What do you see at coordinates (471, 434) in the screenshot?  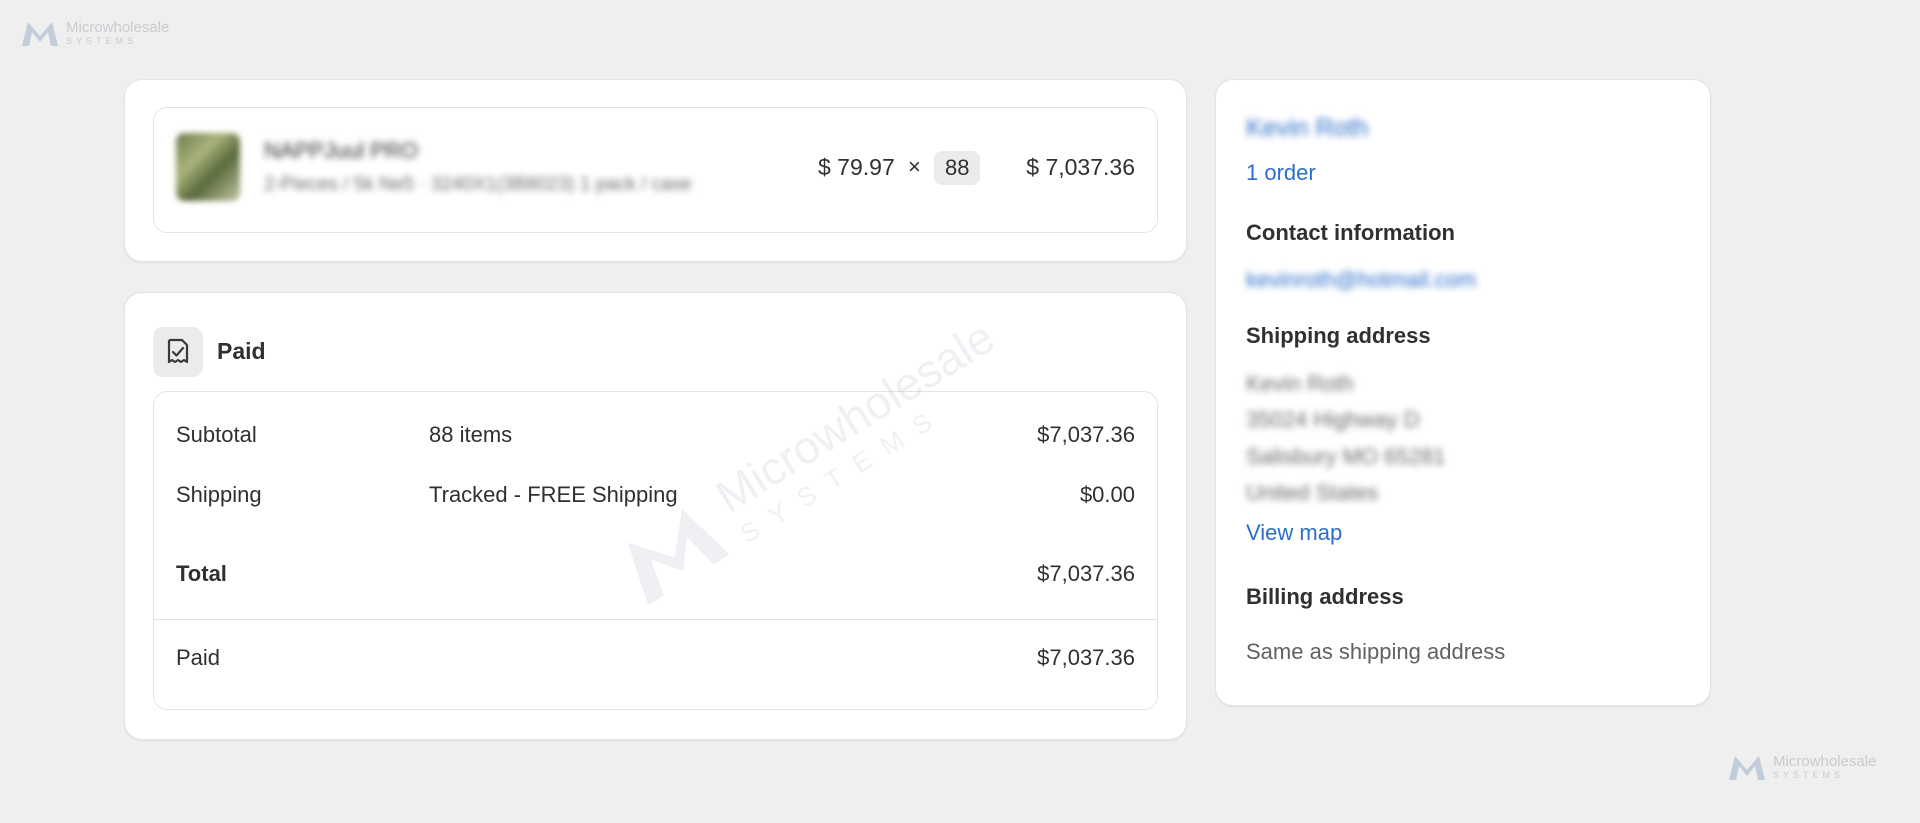 I see `subtotal-items: 88 items` at bounding box center [471, 434].